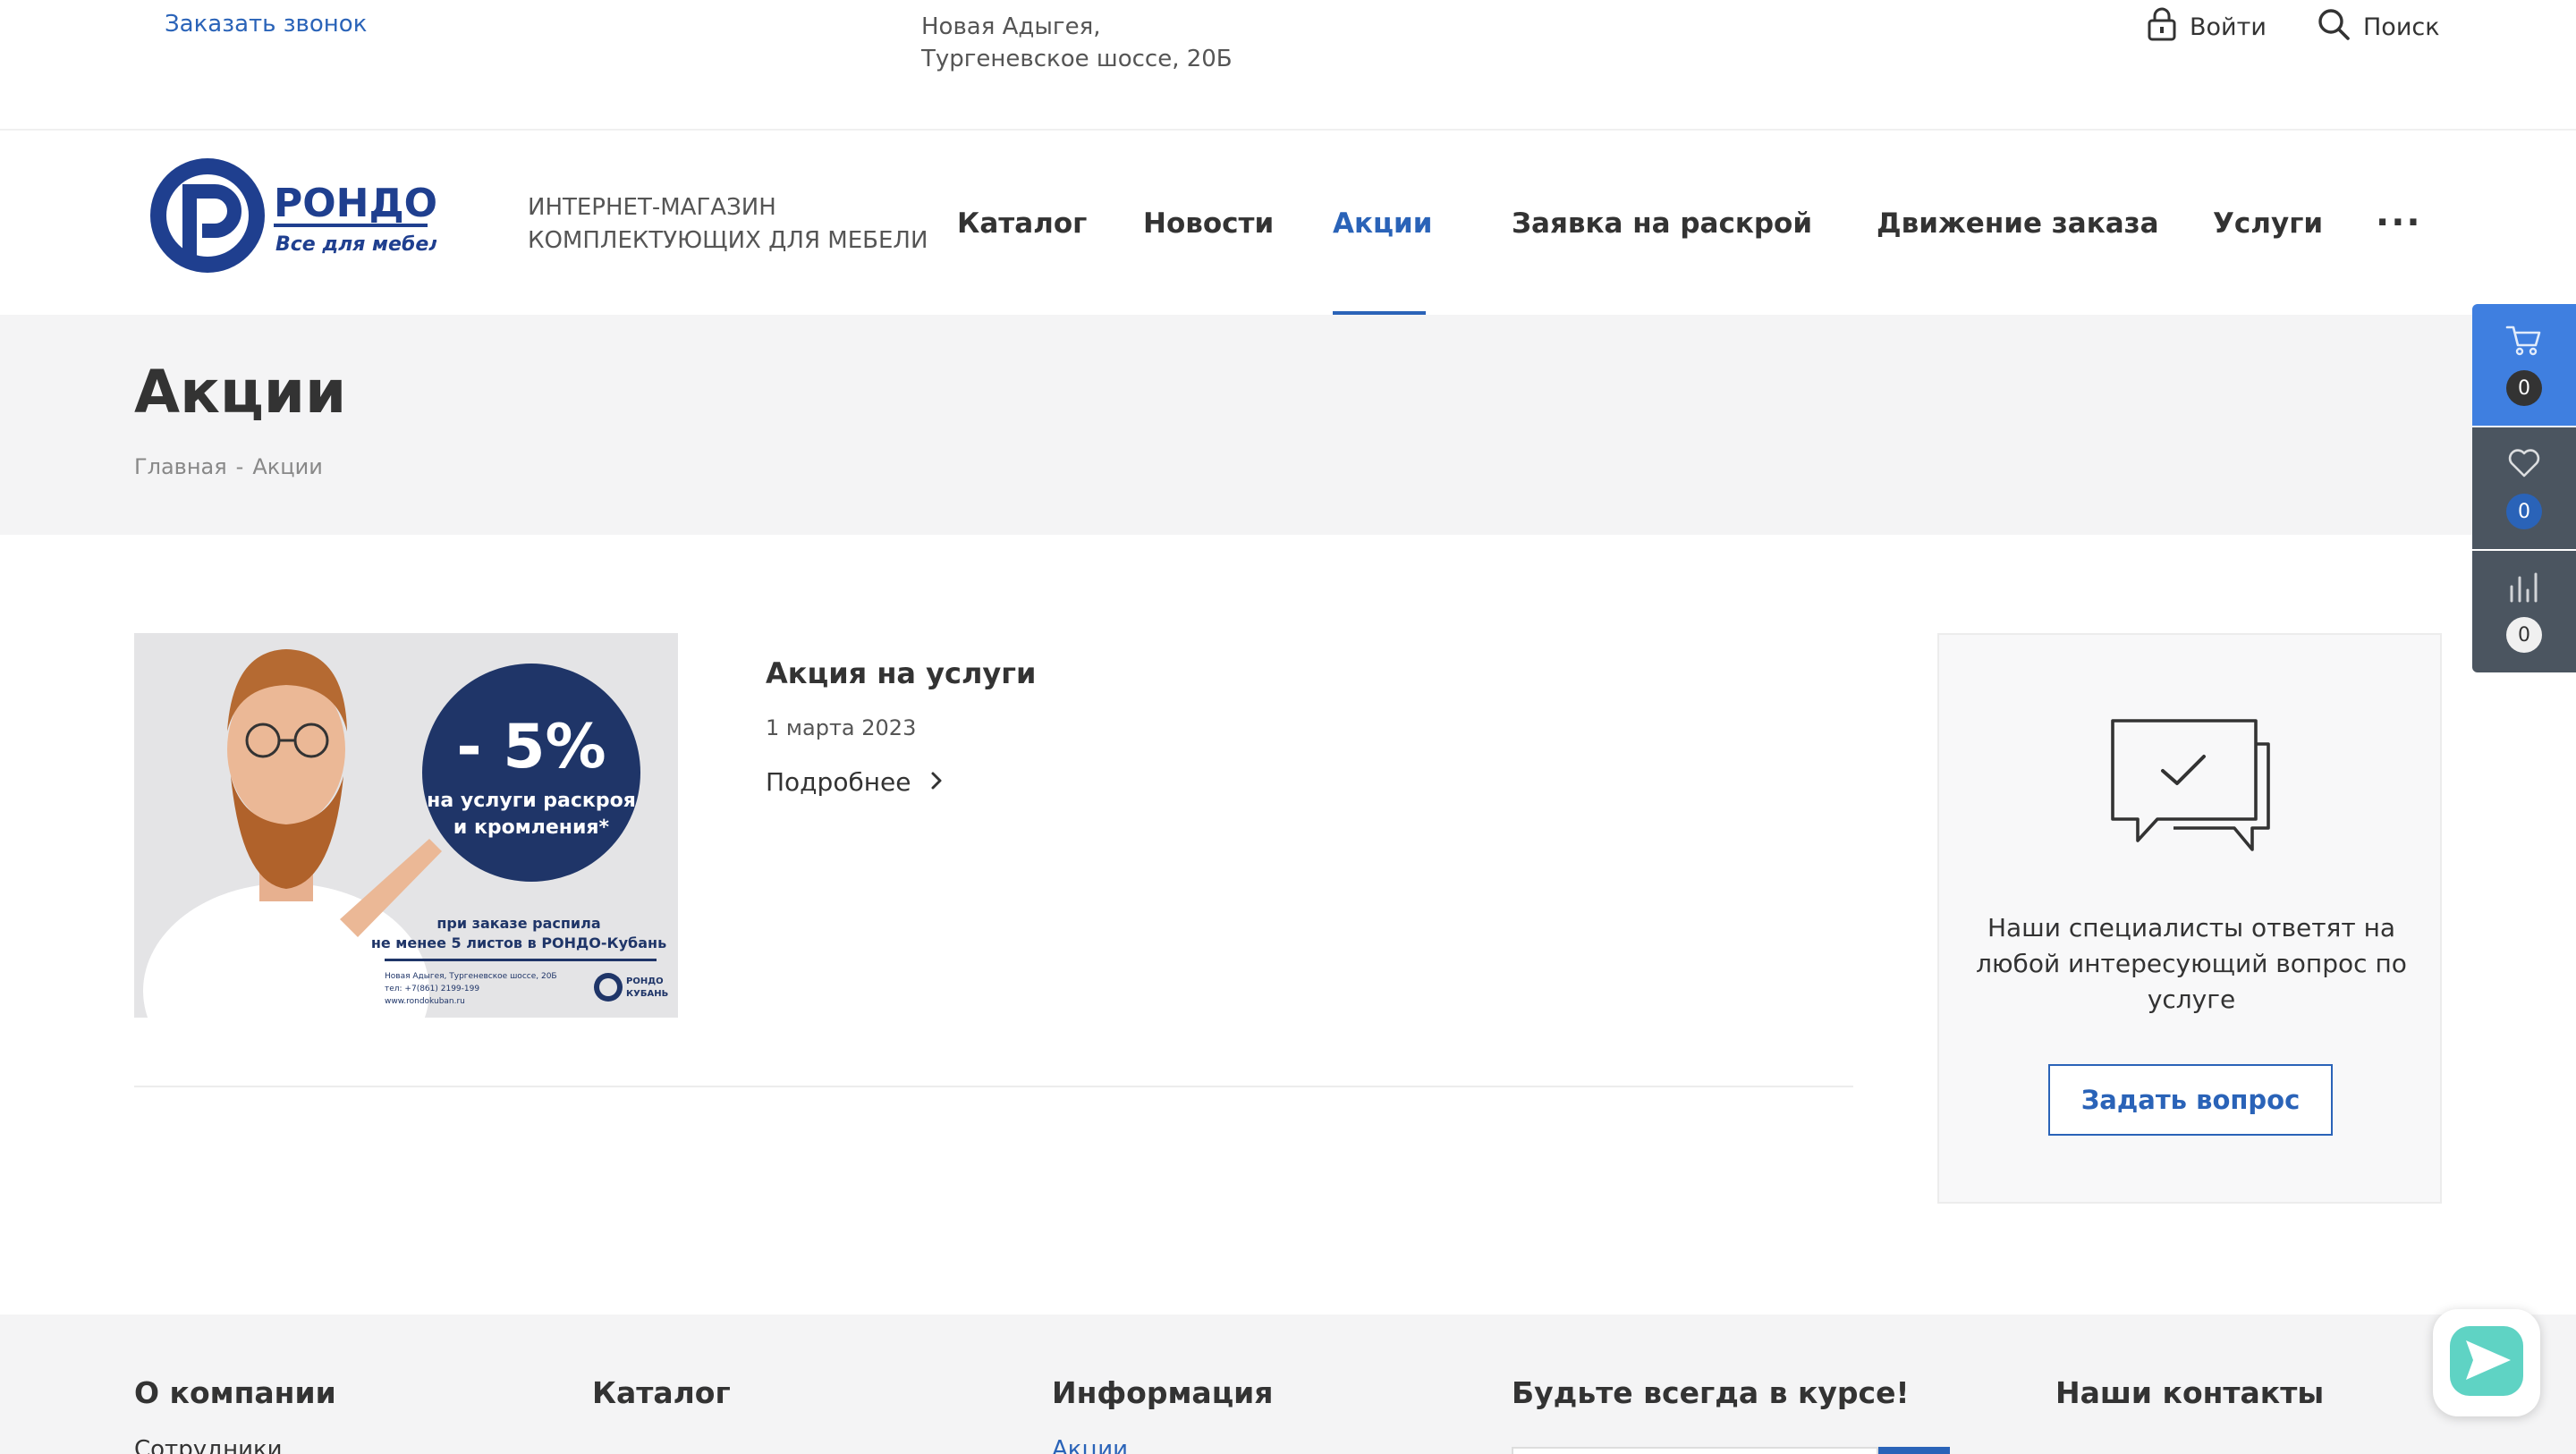 This screenshot has width=2576, height=1454. I want to click on nav-item-catalog: Каталог, so click(1022, 223).